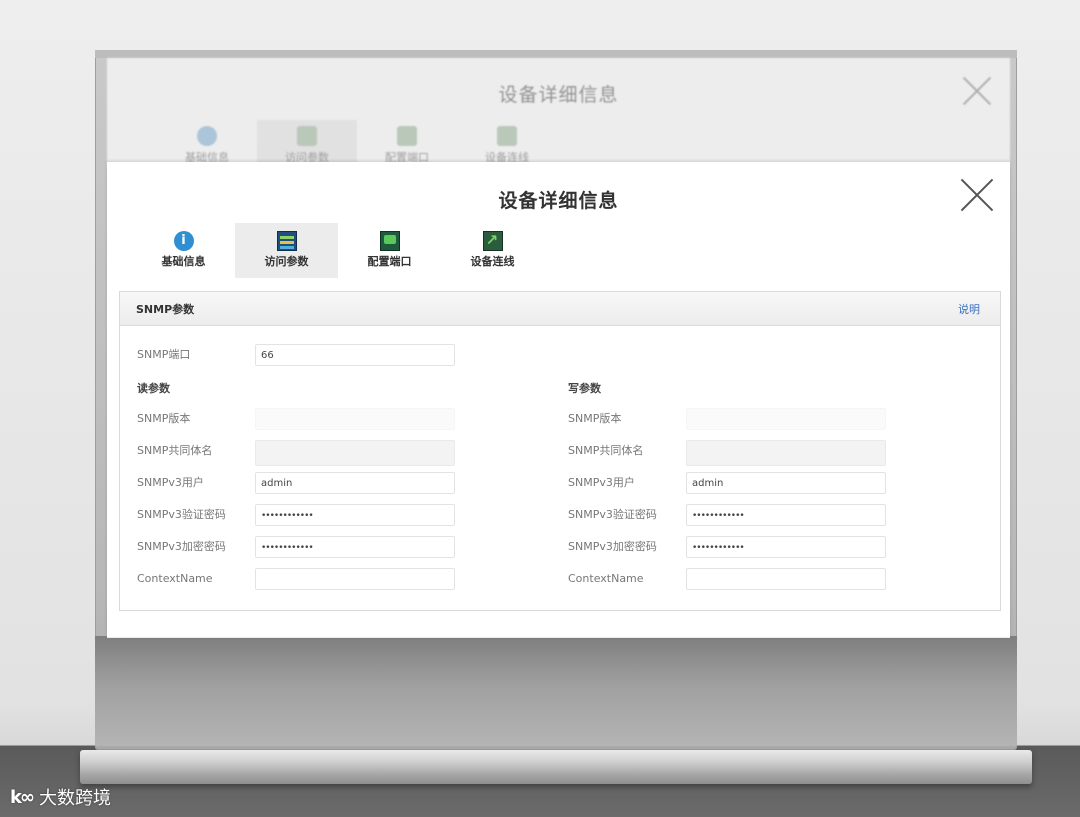  I want to click on read-v3-auth-label: SNMPv3验证密码, so click(181, 514).